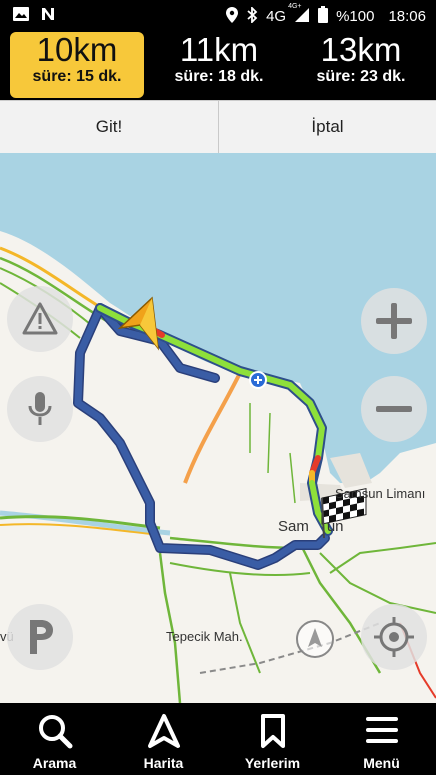  What do you see at coordinates (54, 763) in the screenshot?
I see `nav-label: Arama` at bounding box center [54, 763].